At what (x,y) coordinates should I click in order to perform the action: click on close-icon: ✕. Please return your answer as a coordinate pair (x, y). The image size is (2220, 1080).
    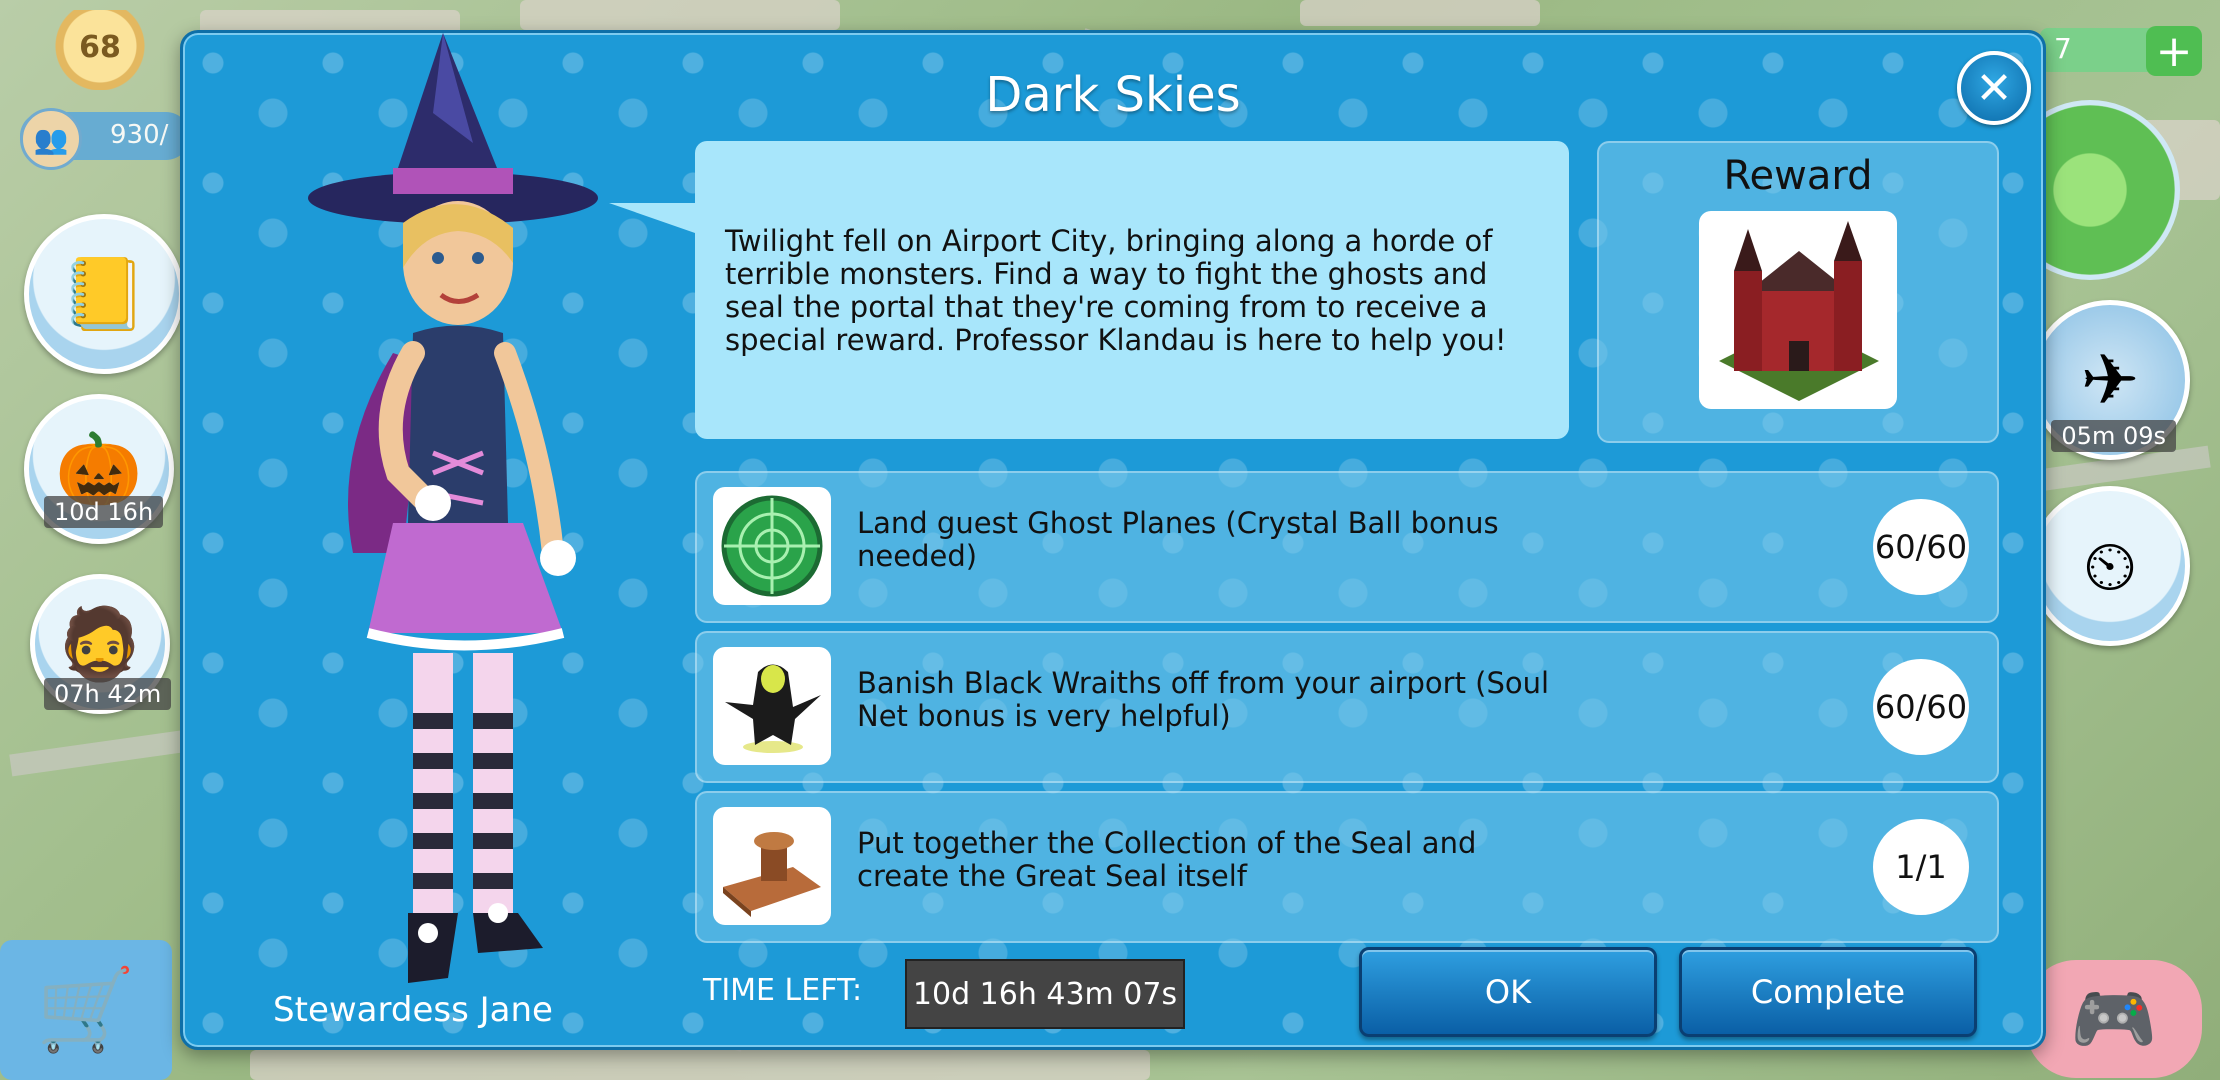
    Looking at the image, I should click on (1994, 88).